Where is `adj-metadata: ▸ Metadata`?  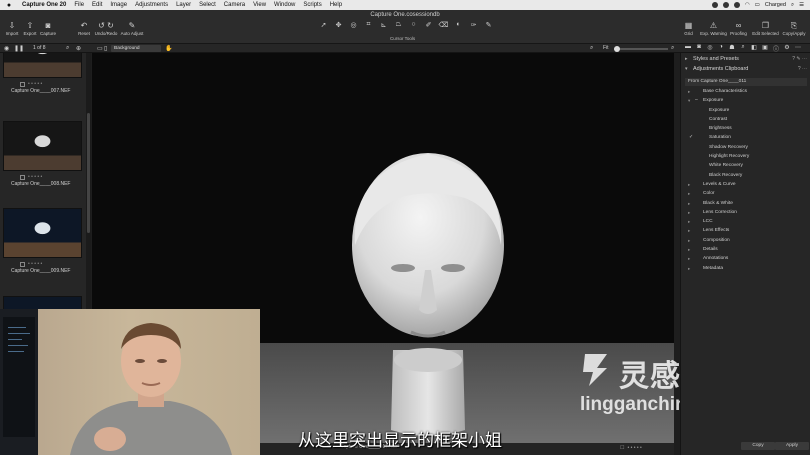
adj-metadata: ▸ Metadata is located at coordinates (745, 268).